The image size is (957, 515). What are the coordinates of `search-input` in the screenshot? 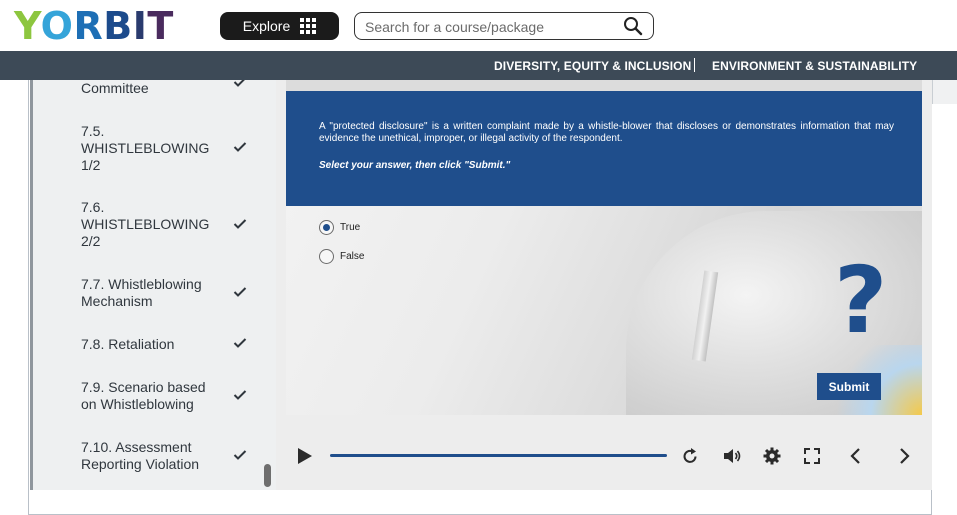 It's located at (490, 27).